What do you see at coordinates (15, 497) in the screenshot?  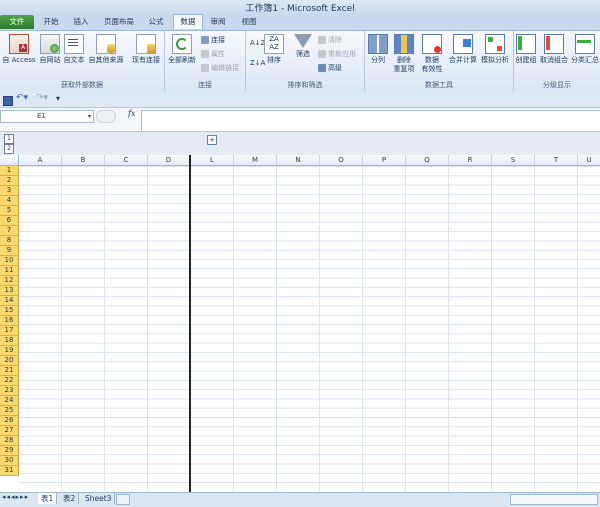 I see `sheet-nav-arrows-icon: ◂◂◂▸▸▸` at bounding box center [15, 497].